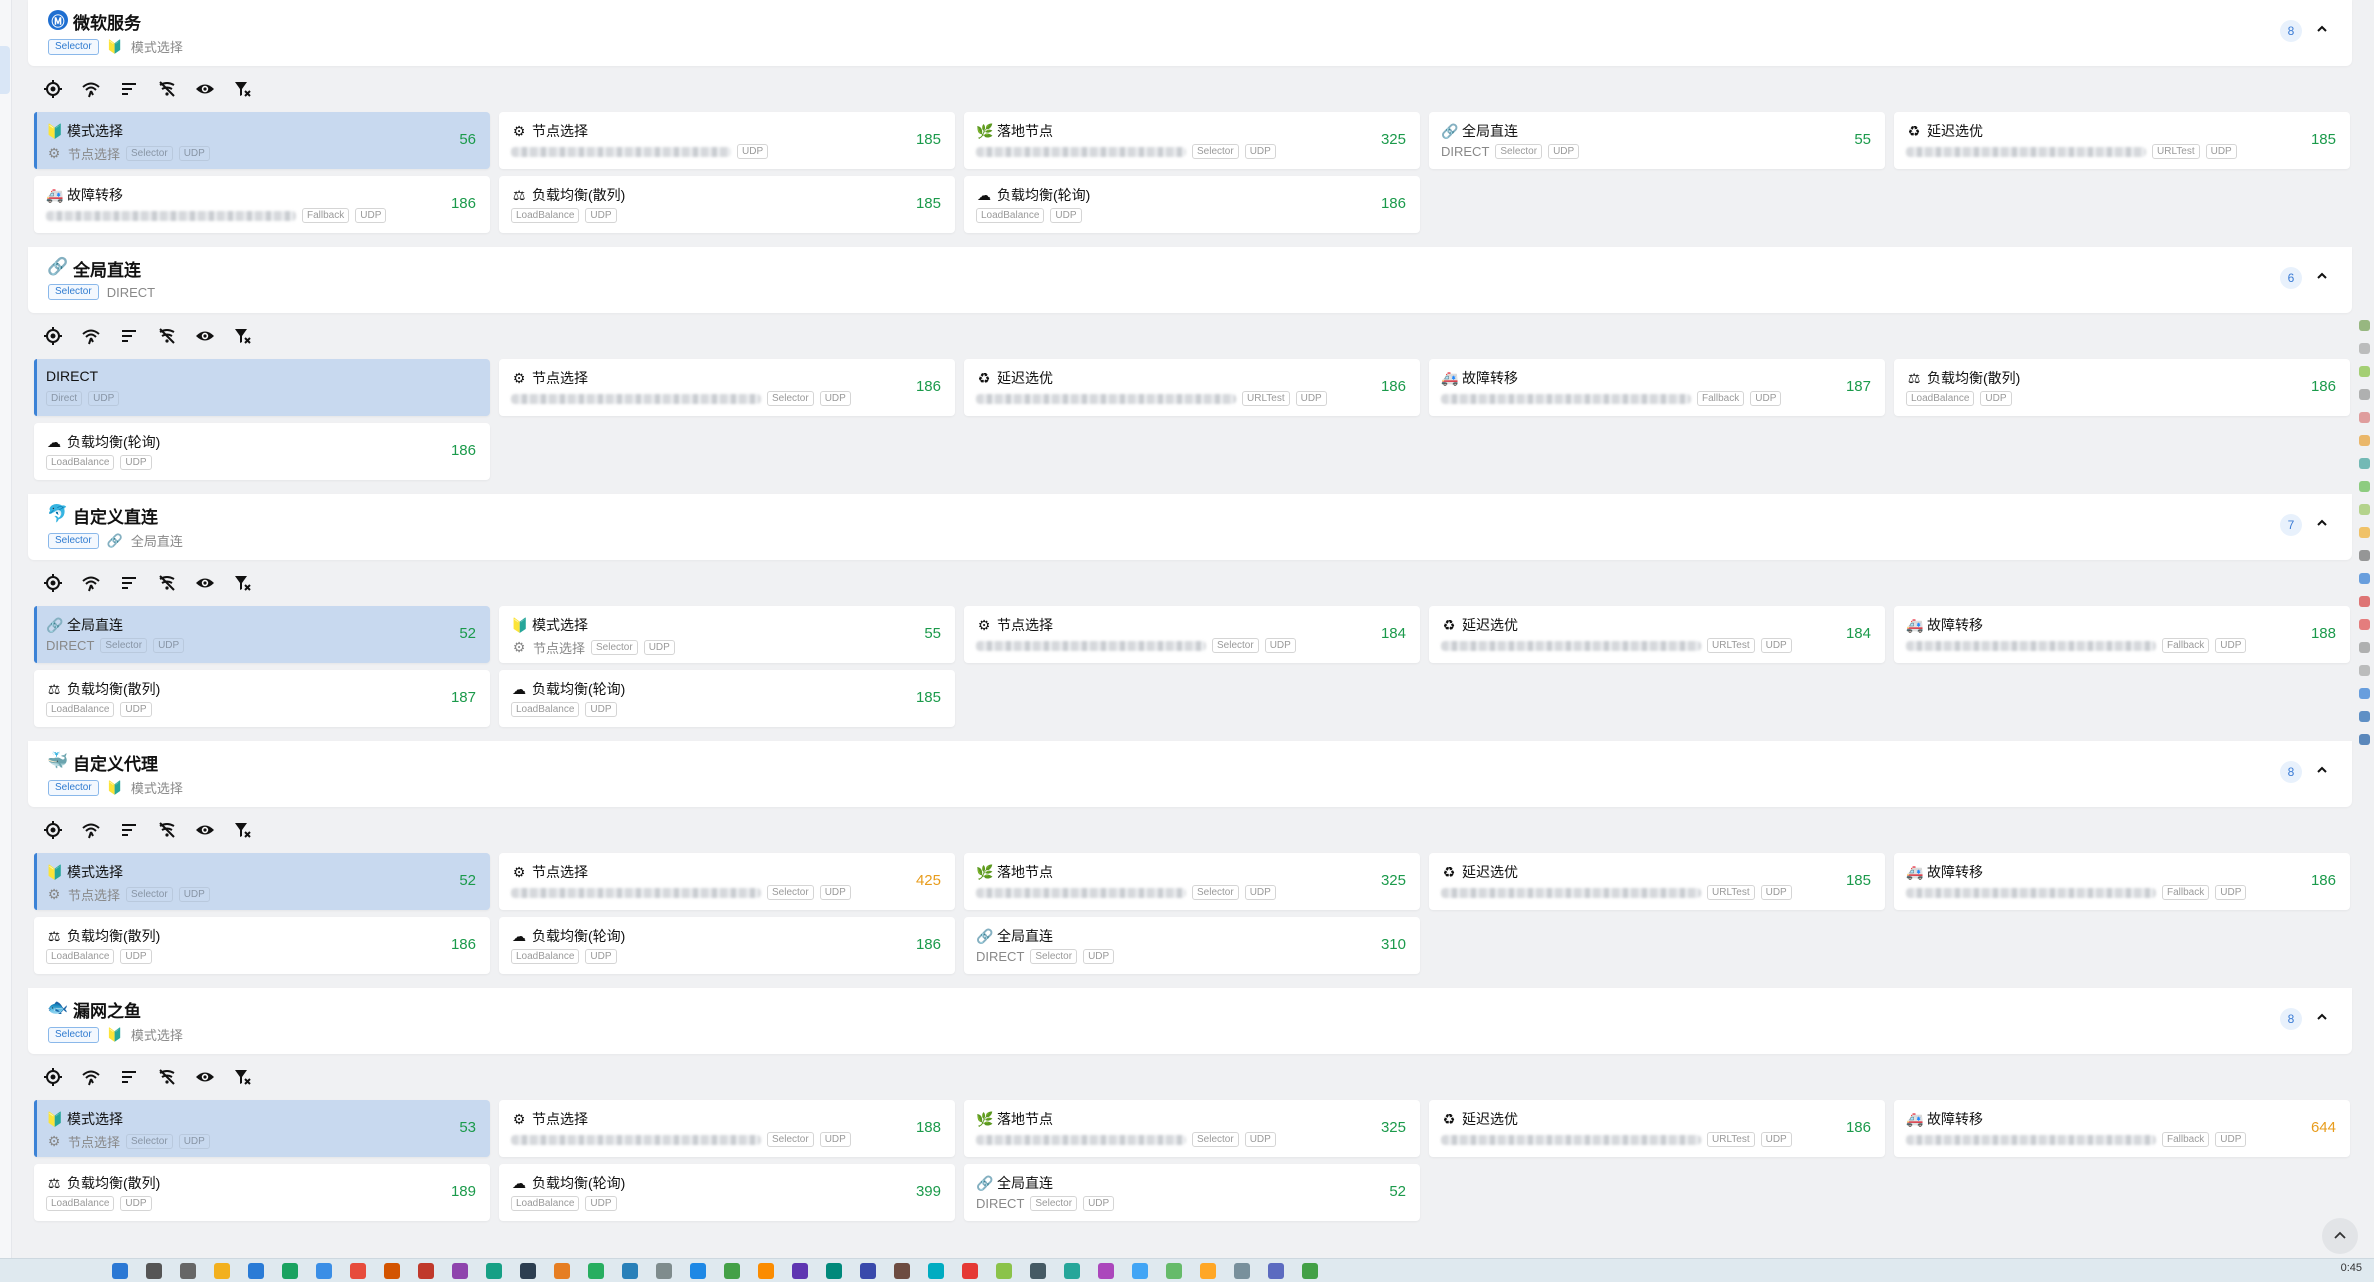 This screenshot has height=1282, width=2374. Describe the element at coordinates (1190, 1021) in the screenshot. I see `group-header: 🐟 漏网之鱼 Selector 🔰 模式选择 8` at that location.